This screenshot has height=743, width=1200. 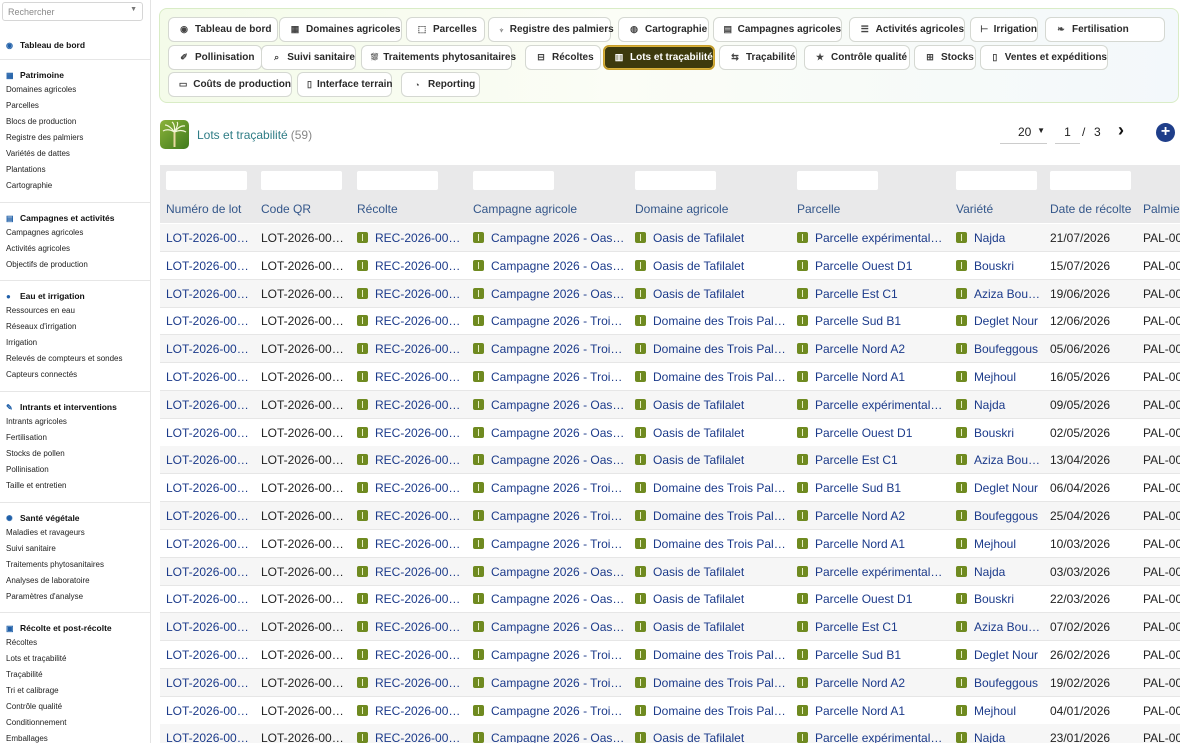 I want to click on tab-campagnes-agricoles: ▤ Campagnes agricoles, so click(x=777, y=29).